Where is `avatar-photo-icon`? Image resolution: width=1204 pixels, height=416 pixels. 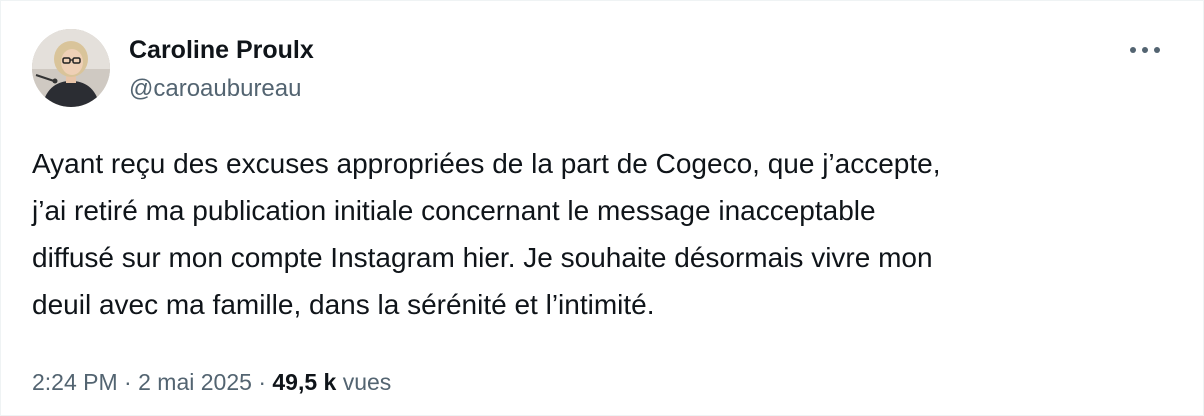 avatar-photo-icon is located at coordinates (71, 68).